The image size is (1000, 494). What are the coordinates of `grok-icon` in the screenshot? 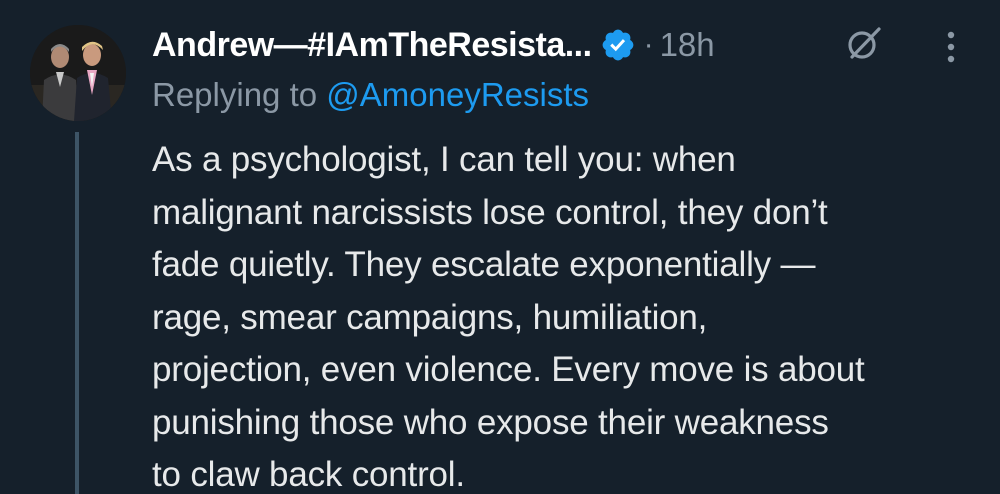 It's located at (864, 44).